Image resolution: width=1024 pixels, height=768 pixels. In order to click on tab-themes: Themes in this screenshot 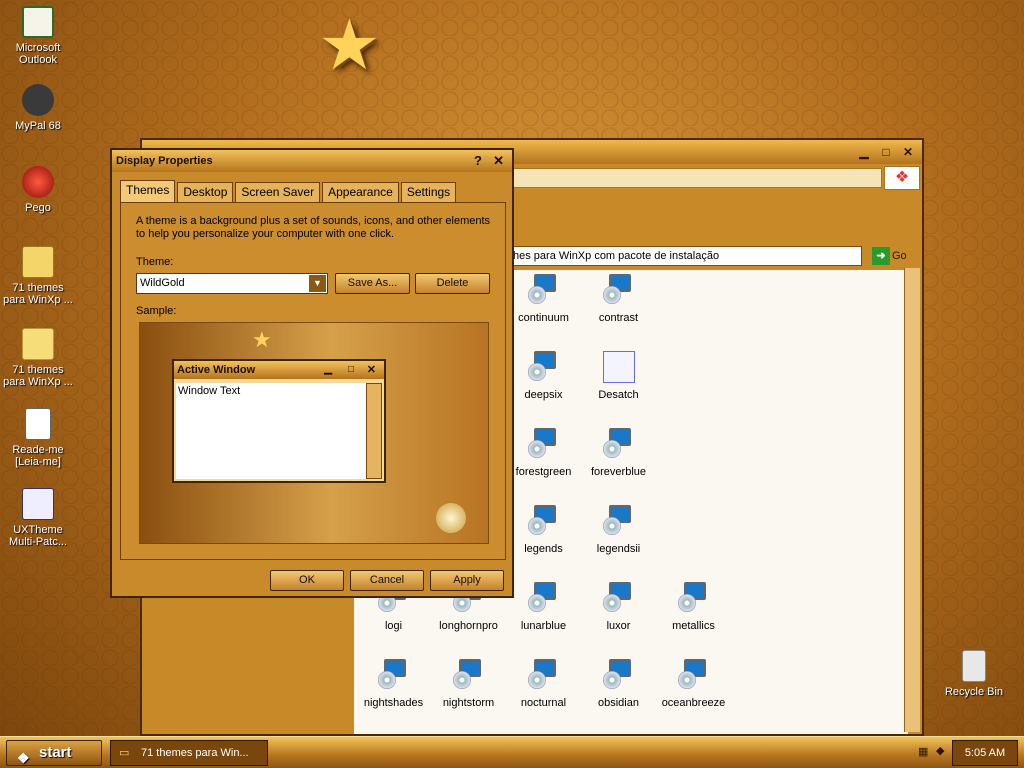, I will do `click(148, 191)`.